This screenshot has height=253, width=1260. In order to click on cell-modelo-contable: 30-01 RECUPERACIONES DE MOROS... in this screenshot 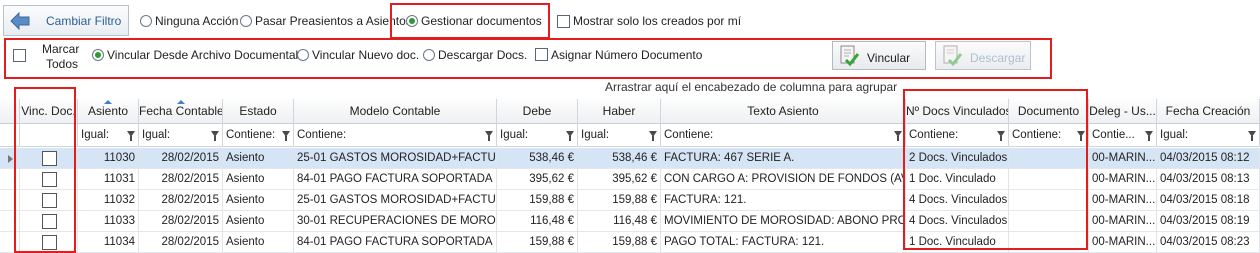, I will do `click(395, 221)`.